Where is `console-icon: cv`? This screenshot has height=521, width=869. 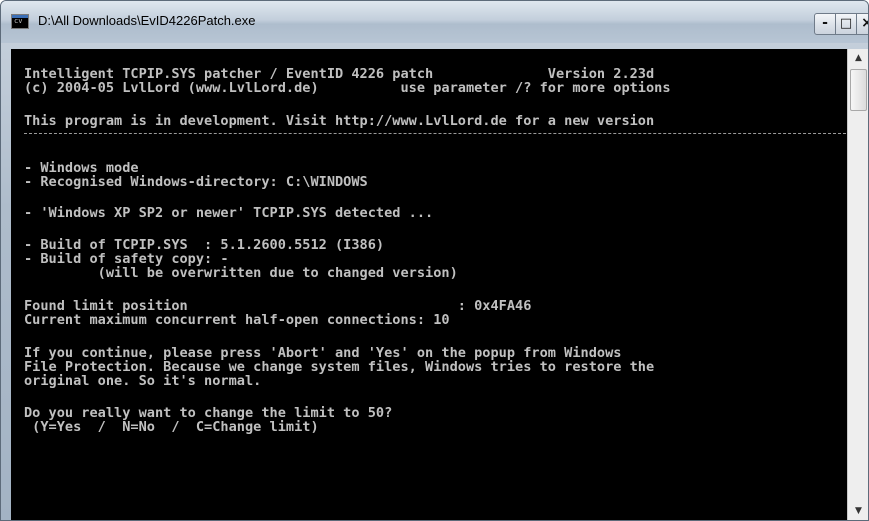
console-icon: cv is located at coordinates (20, 21).